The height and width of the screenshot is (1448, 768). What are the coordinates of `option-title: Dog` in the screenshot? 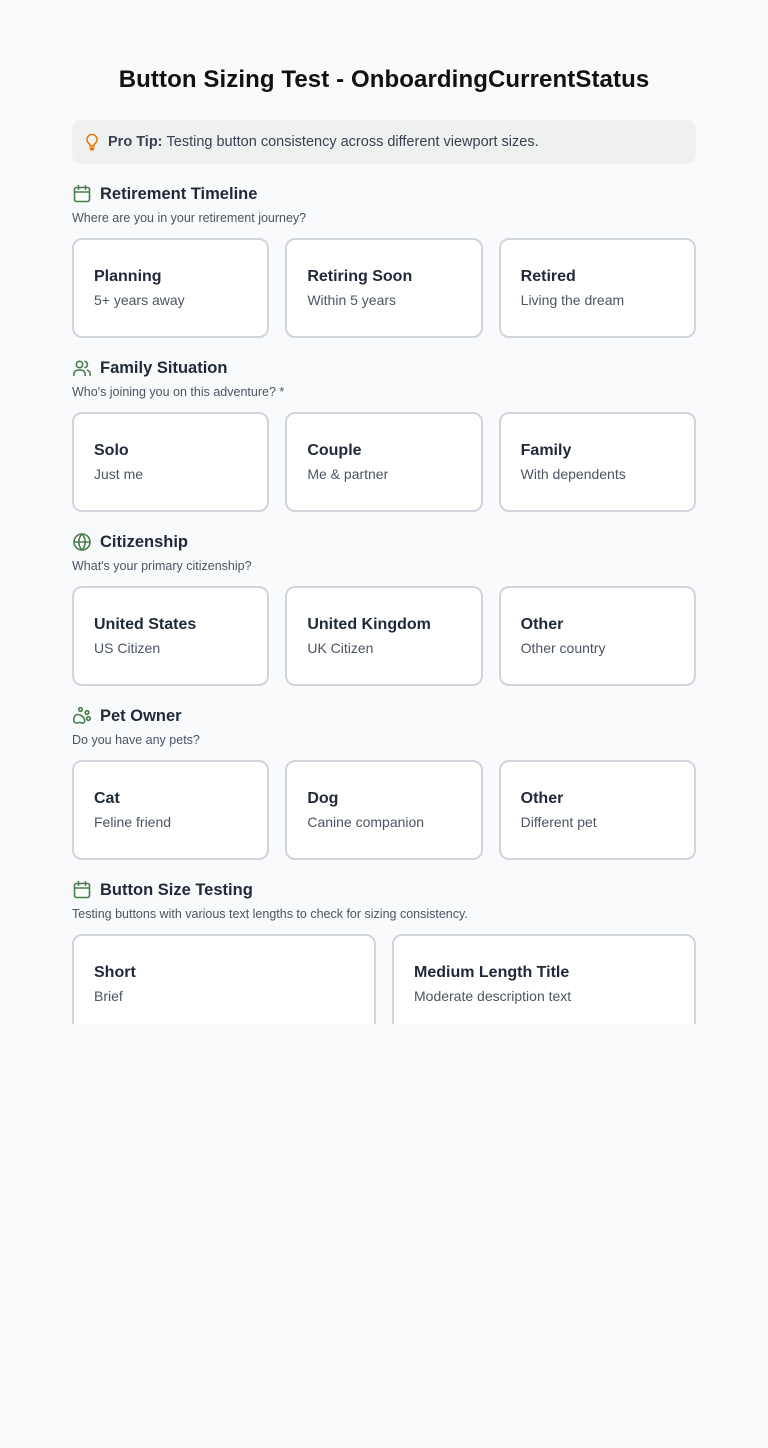 It's located at (323, 798).